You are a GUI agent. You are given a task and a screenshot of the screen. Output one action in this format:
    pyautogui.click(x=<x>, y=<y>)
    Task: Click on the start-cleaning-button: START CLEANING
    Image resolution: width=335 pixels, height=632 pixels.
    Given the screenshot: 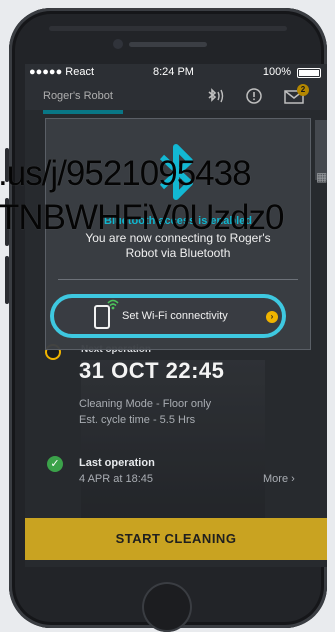 What is the action you would take?
    pyautogui.click(x=176, y=539)
    